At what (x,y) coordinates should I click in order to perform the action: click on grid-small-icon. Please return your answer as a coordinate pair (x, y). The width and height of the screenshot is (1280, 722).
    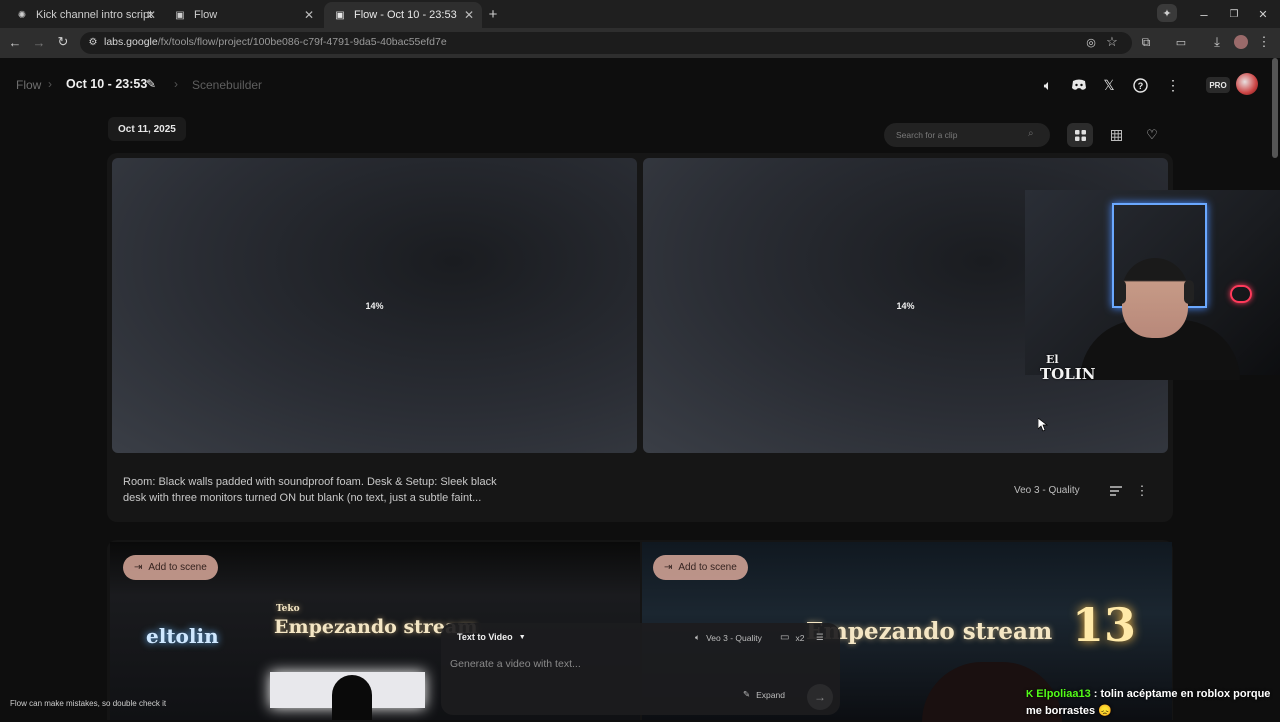
    Looking at the image, I should click on (1116, 135).